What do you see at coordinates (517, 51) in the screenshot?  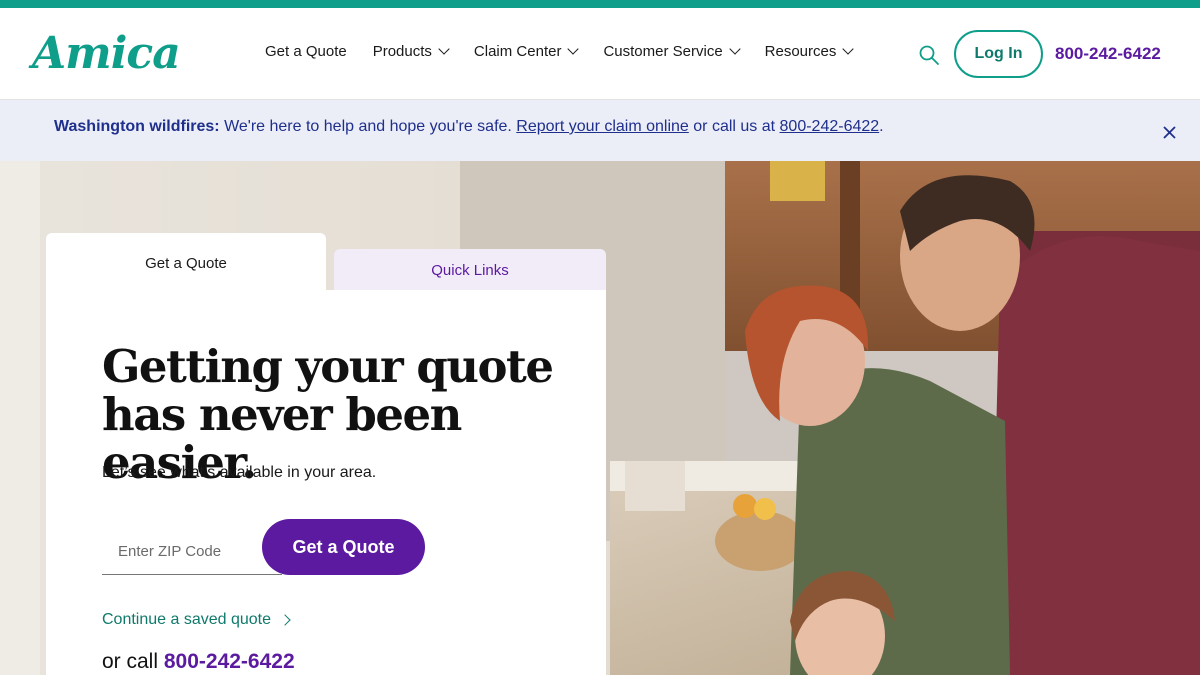 I see `nav-label: Claim Center` at bounding box center [517, 51].